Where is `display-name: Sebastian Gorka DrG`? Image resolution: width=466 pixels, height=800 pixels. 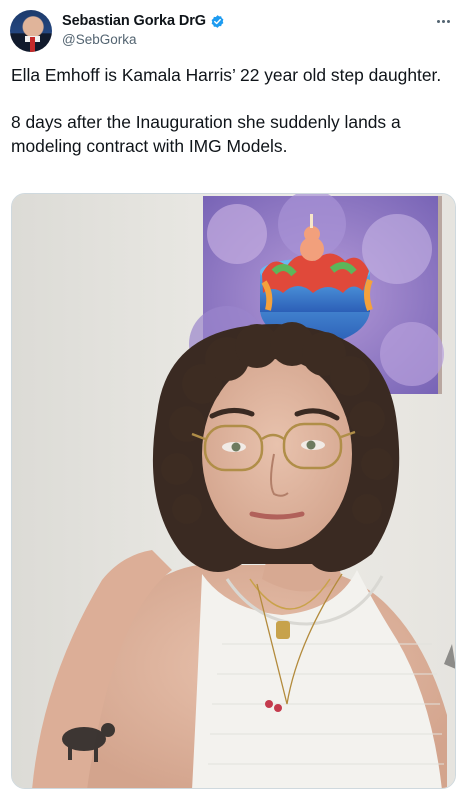
display-name: Sebastian Gorka DrG is located at coordinates (134, 21).